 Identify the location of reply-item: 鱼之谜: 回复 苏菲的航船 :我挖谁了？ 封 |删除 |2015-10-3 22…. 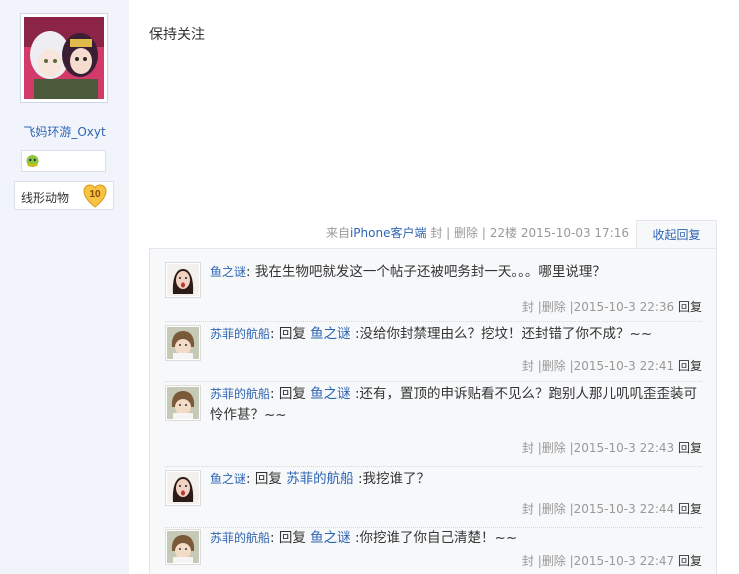
(433, 497).